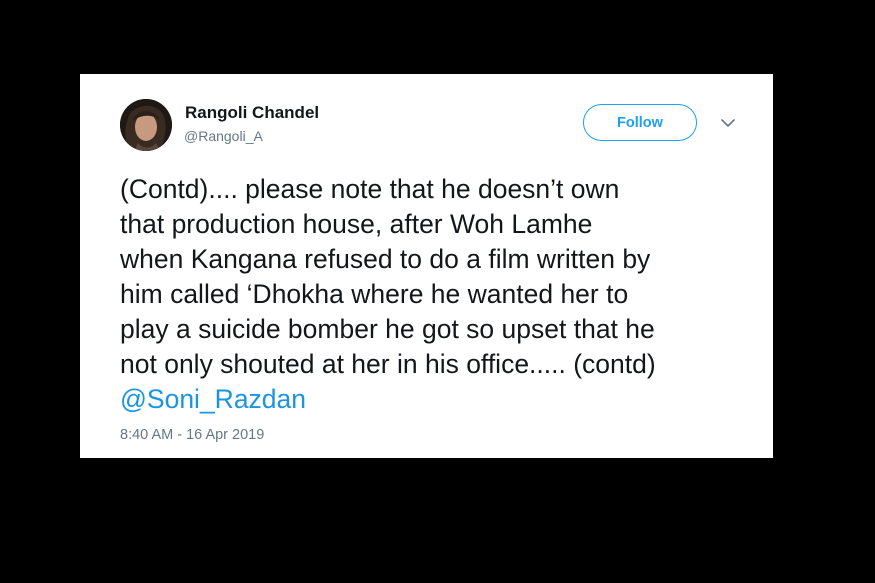 The height and width of the screenshot is (583, 875). What do you see at coordinates (223, 136) in the screenshot?
I see `author-handle: @Rangoli_A` at bounding box center [223, 136].